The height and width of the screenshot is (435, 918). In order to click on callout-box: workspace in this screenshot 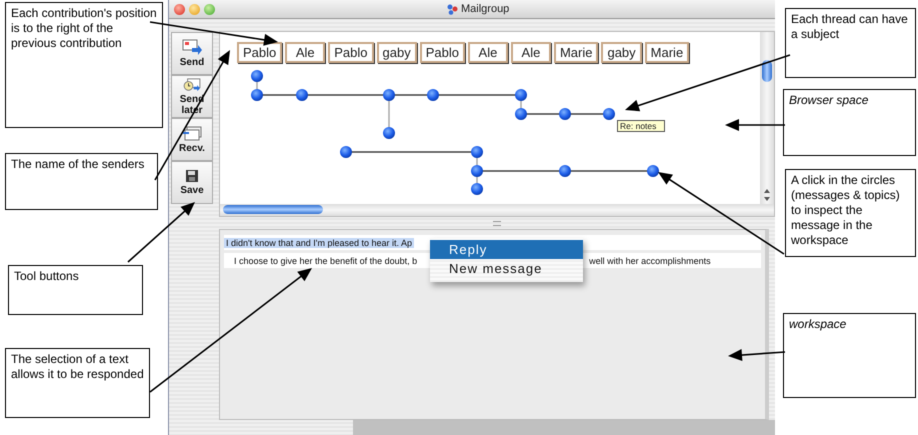, I will do `click(849, 355)`.